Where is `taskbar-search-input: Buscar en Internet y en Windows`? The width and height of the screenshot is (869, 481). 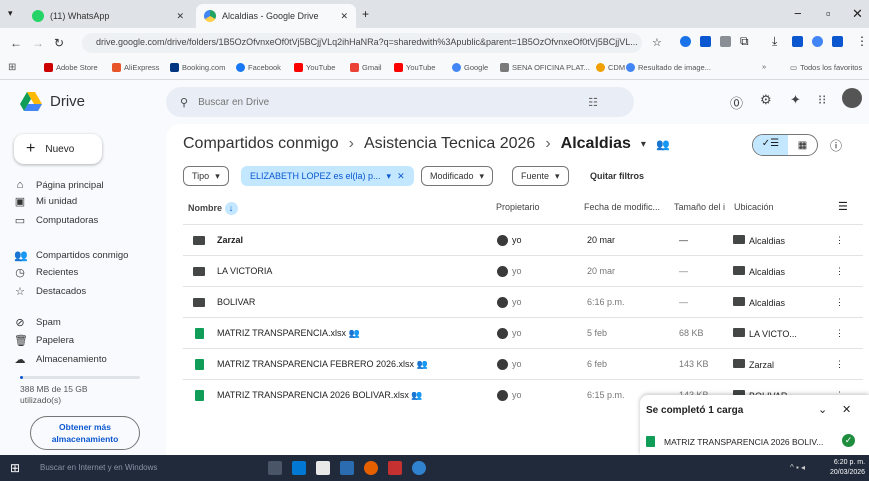
taskbar-search-input: Buscar en Internet y en Windows is located at coordinates (98, 467).